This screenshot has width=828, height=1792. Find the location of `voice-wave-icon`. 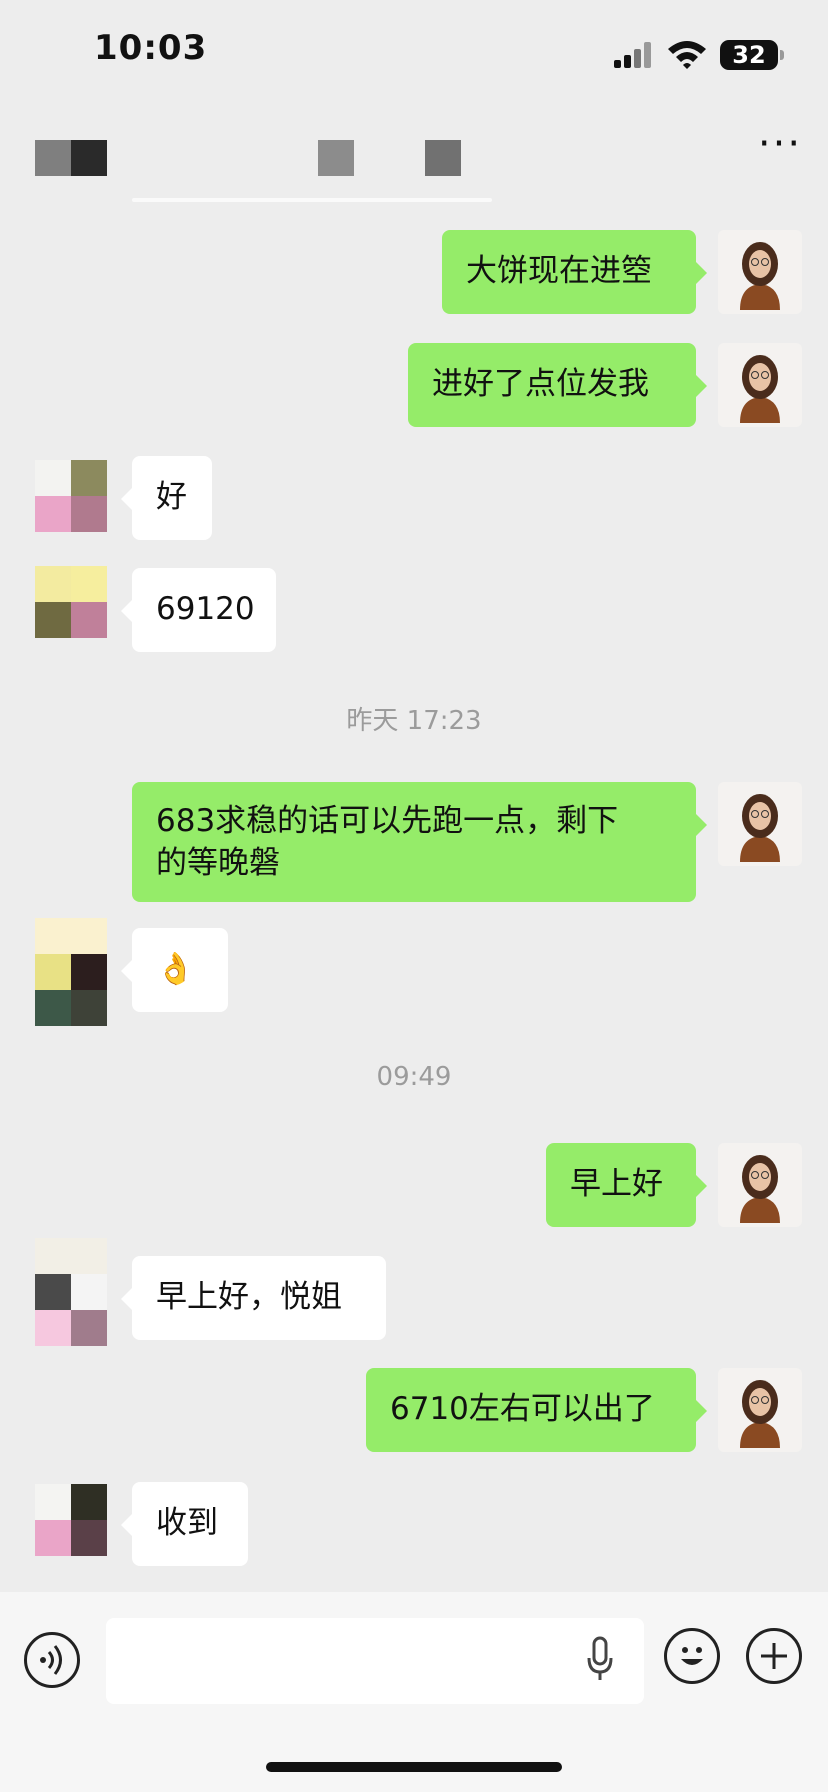

voice-wave-icon is located at coordinates (51, 1660).